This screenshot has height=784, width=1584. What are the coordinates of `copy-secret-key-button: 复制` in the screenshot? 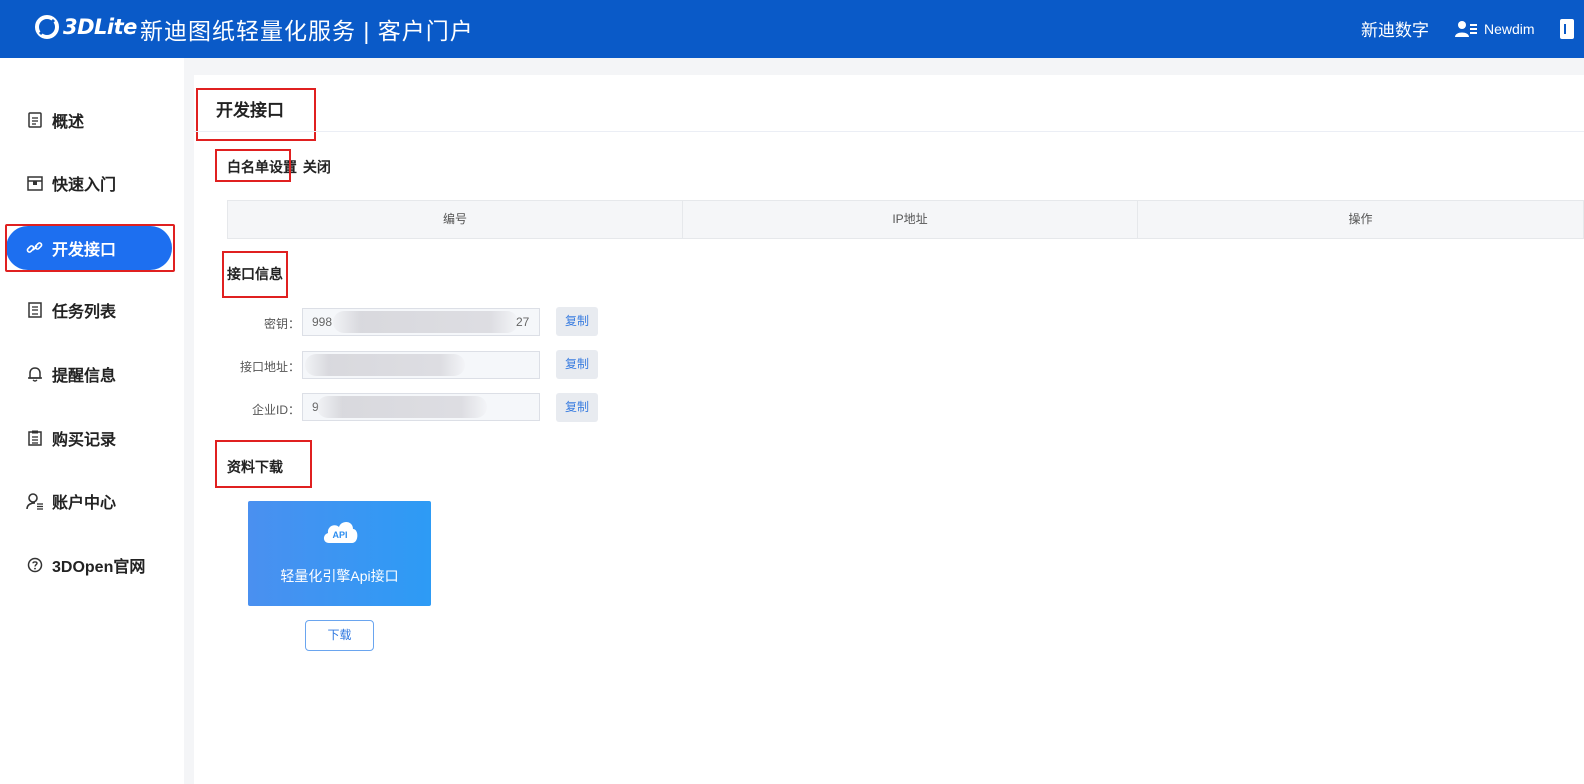 It's located at (577, 321).